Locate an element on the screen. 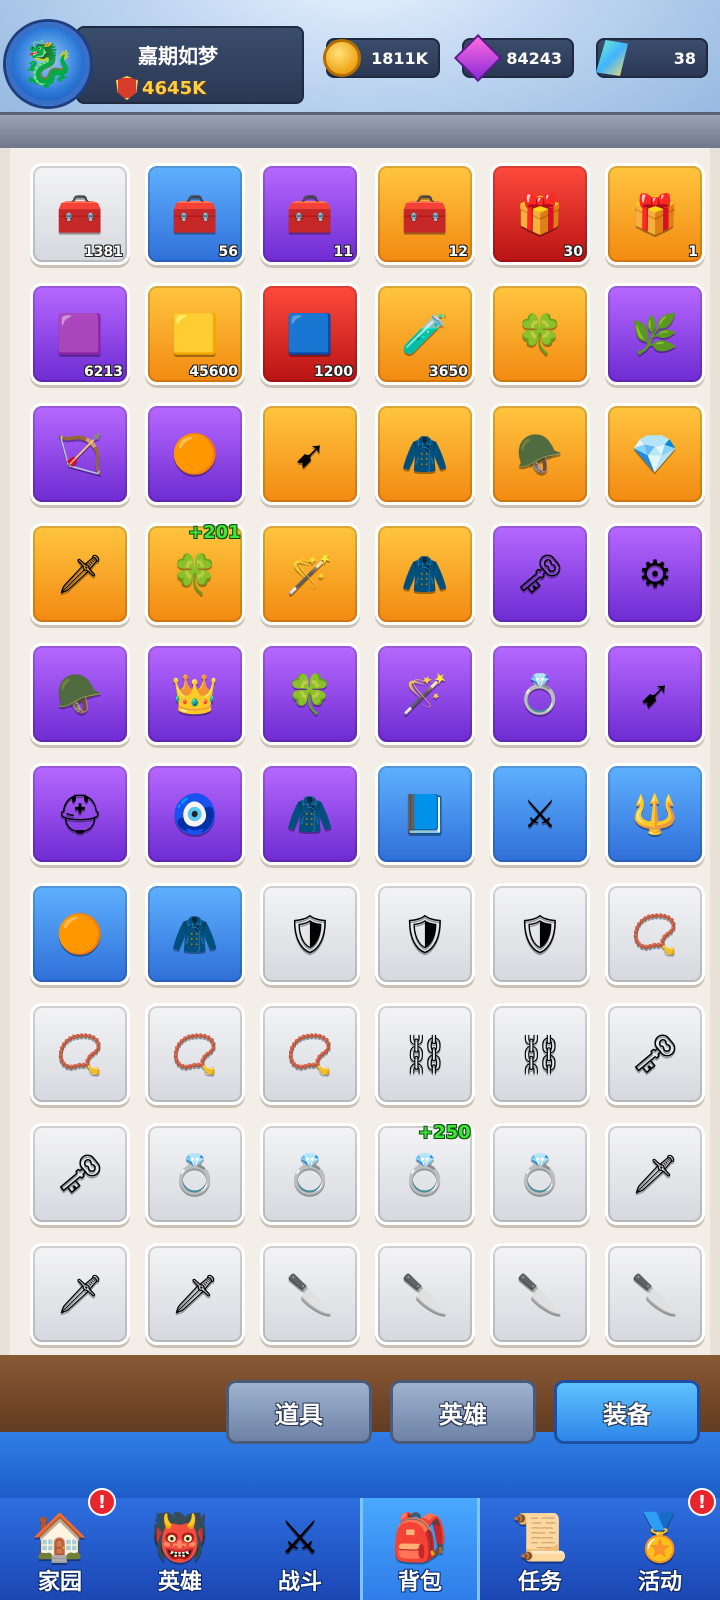 The height and width of the screenshot is (1600, 720). inventory-slot: 🧪 3650 is located at coordinates (425, 334).